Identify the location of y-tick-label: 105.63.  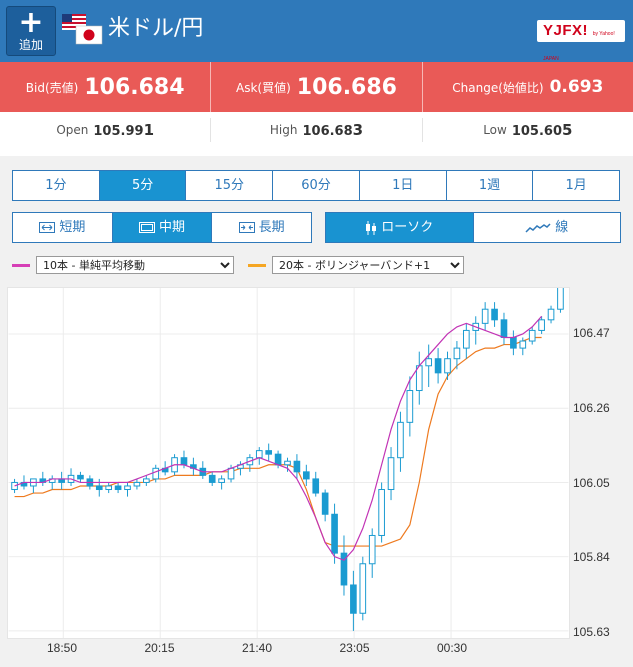
(591, 631).